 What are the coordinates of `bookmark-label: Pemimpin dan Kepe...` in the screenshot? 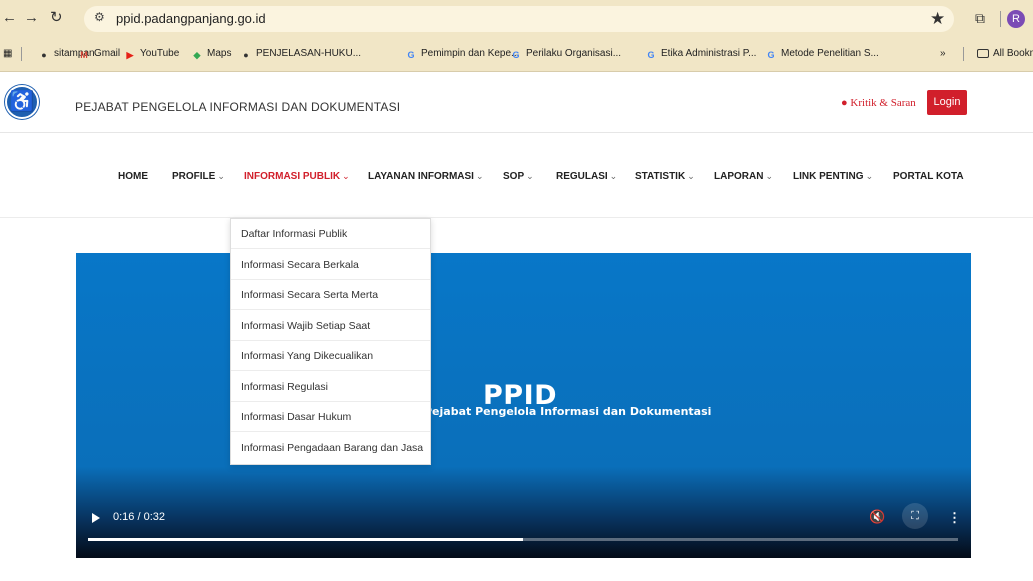 It's located at (470, 53).